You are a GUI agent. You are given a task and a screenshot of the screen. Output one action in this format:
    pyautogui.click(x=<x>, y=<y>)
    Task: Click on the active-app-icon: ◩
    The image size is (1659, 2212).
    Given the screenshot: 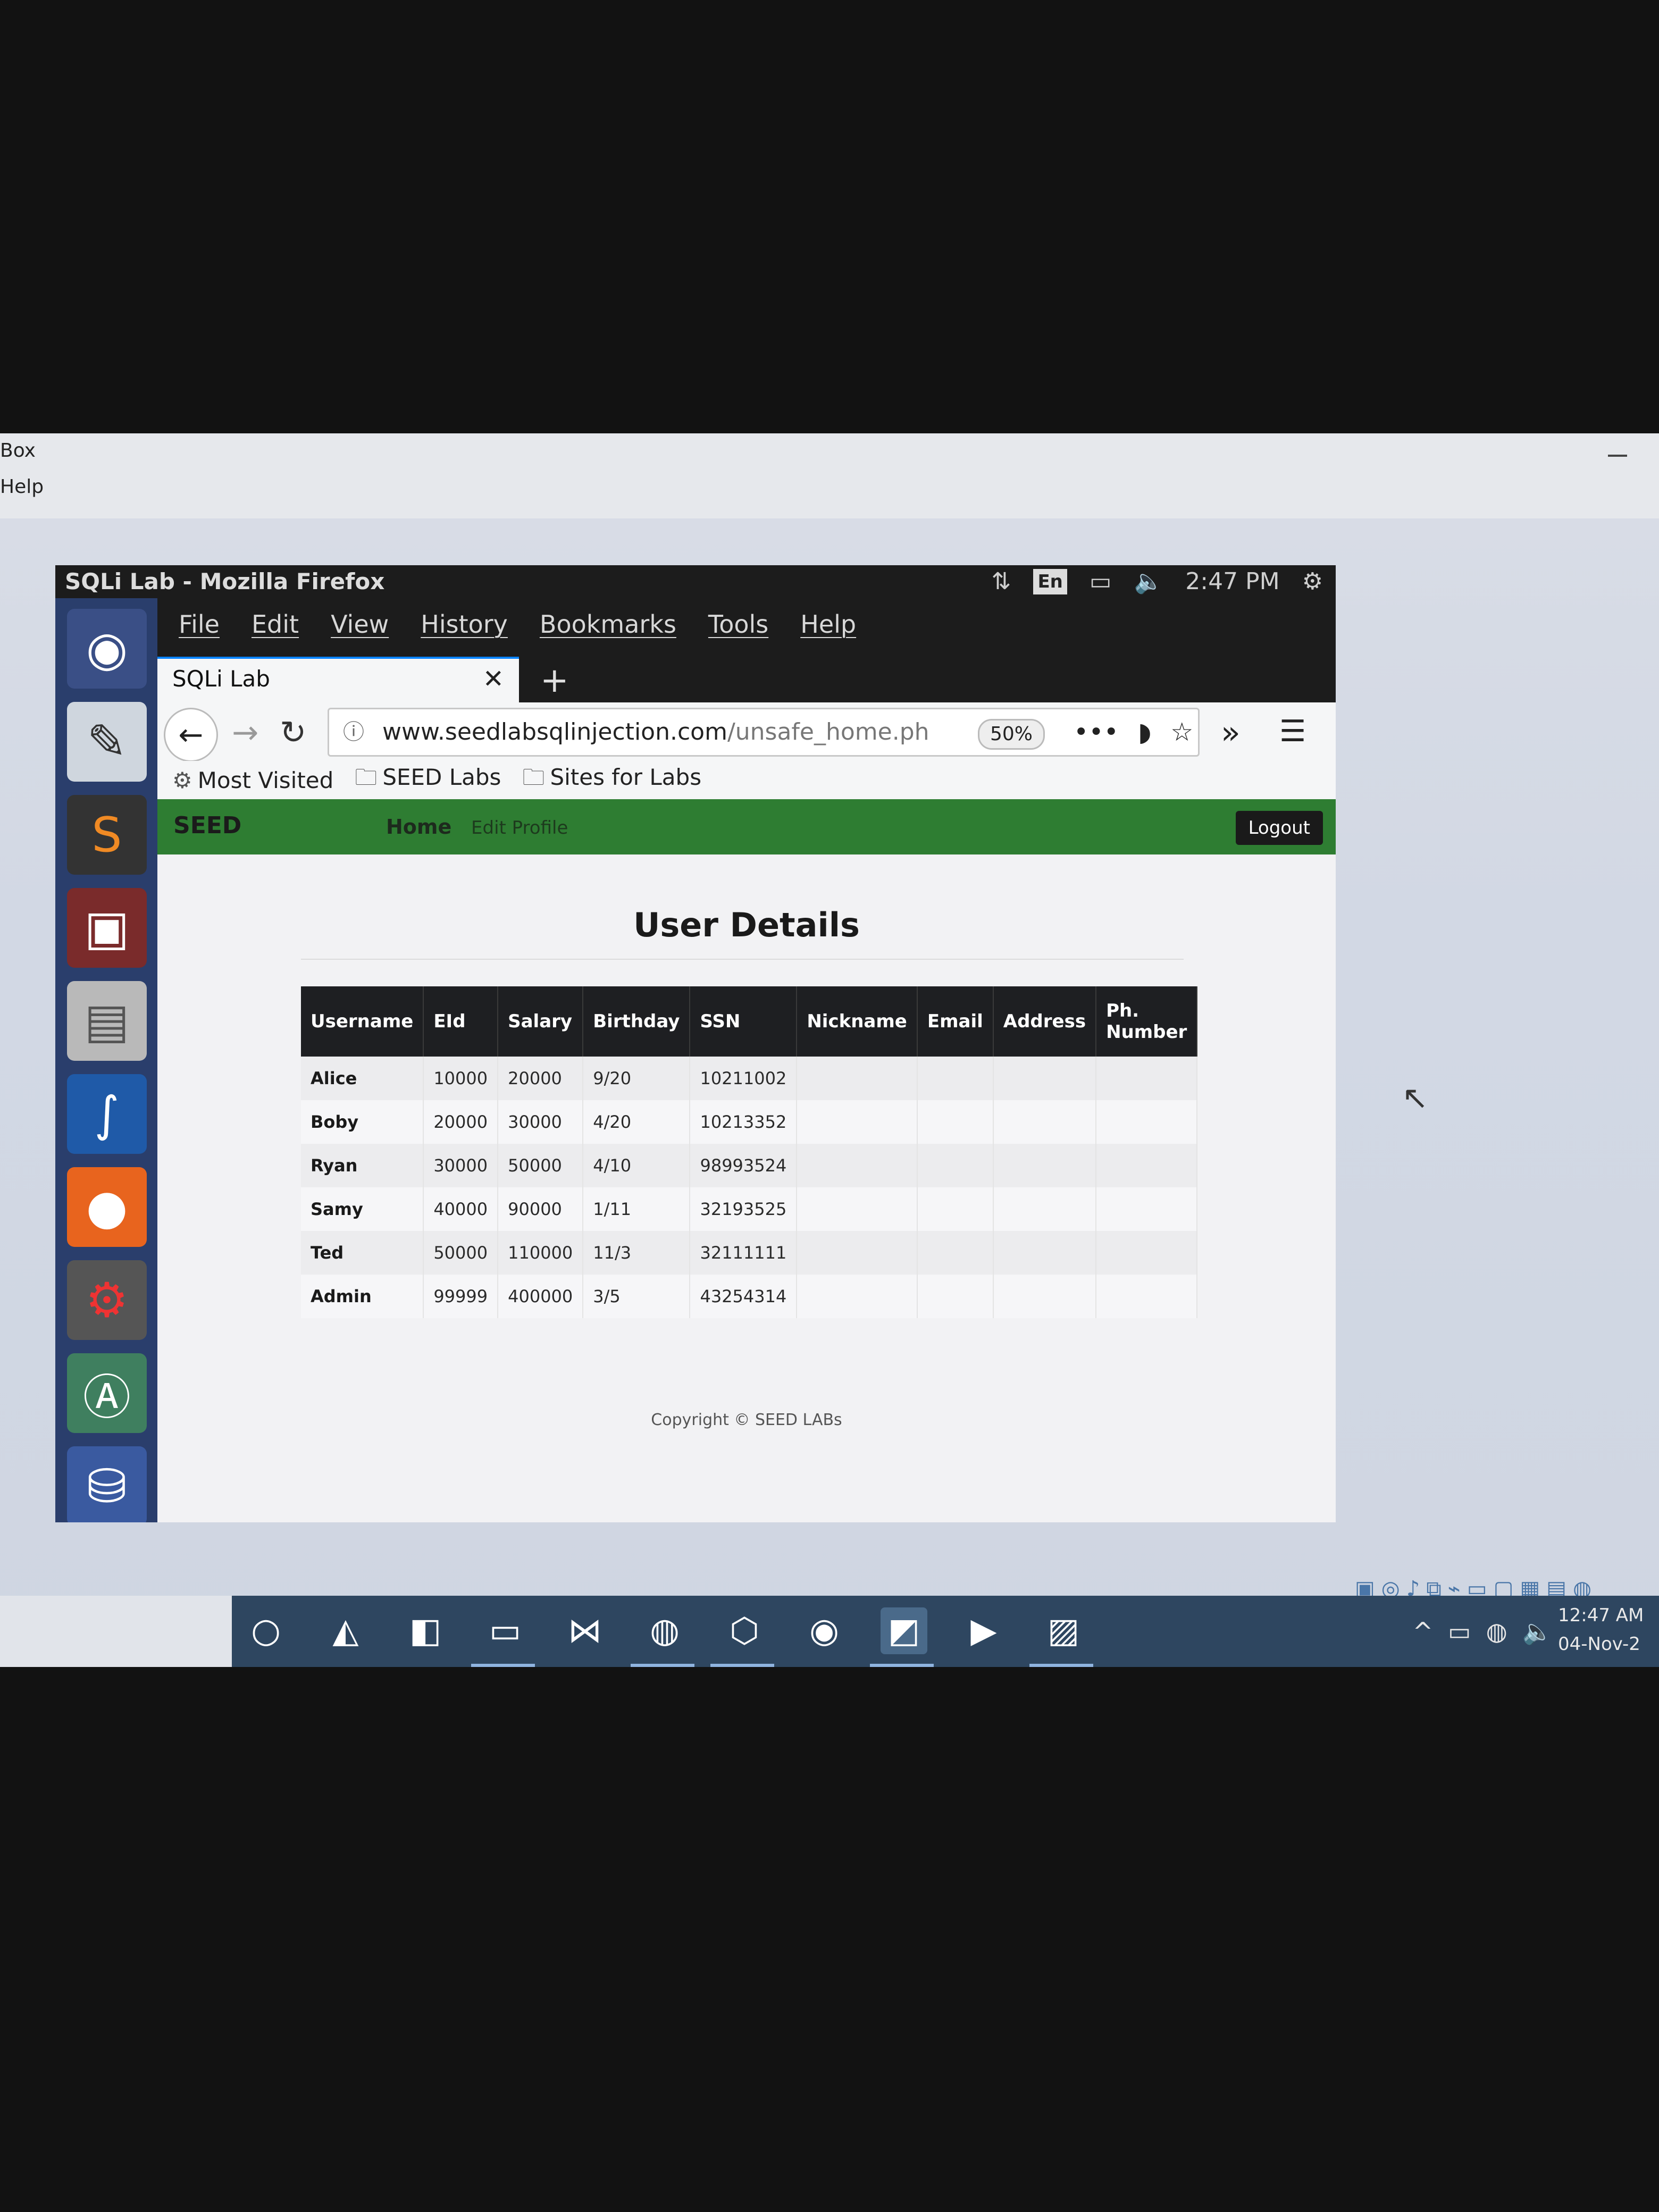 What is the action you would take?
    pyautogui.click(x=904, y=1630)
    